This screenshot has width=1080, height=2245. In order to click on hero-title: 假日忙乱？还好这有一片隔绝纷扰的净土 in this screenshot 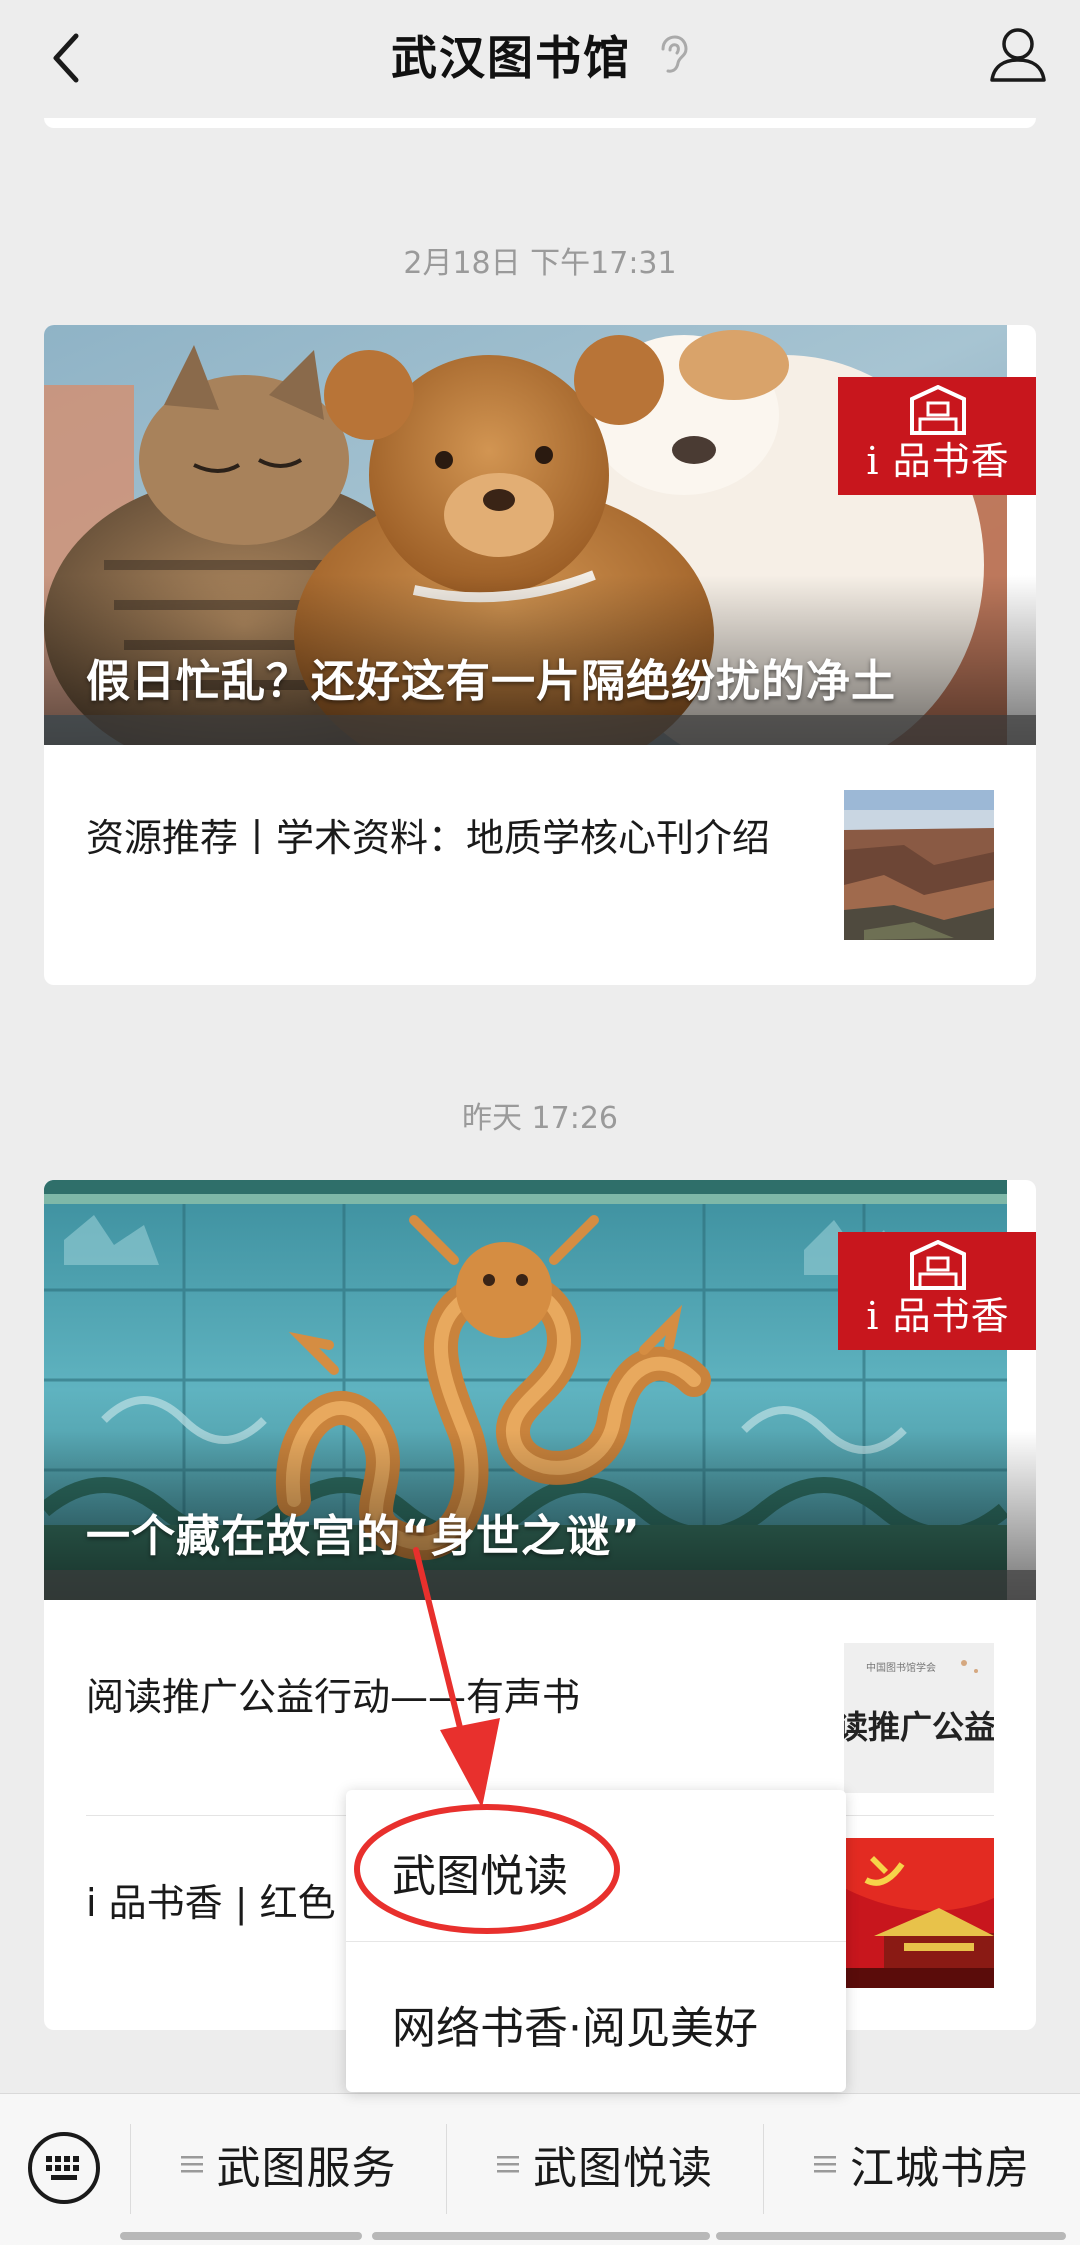, I will do `click(491, 681)`.